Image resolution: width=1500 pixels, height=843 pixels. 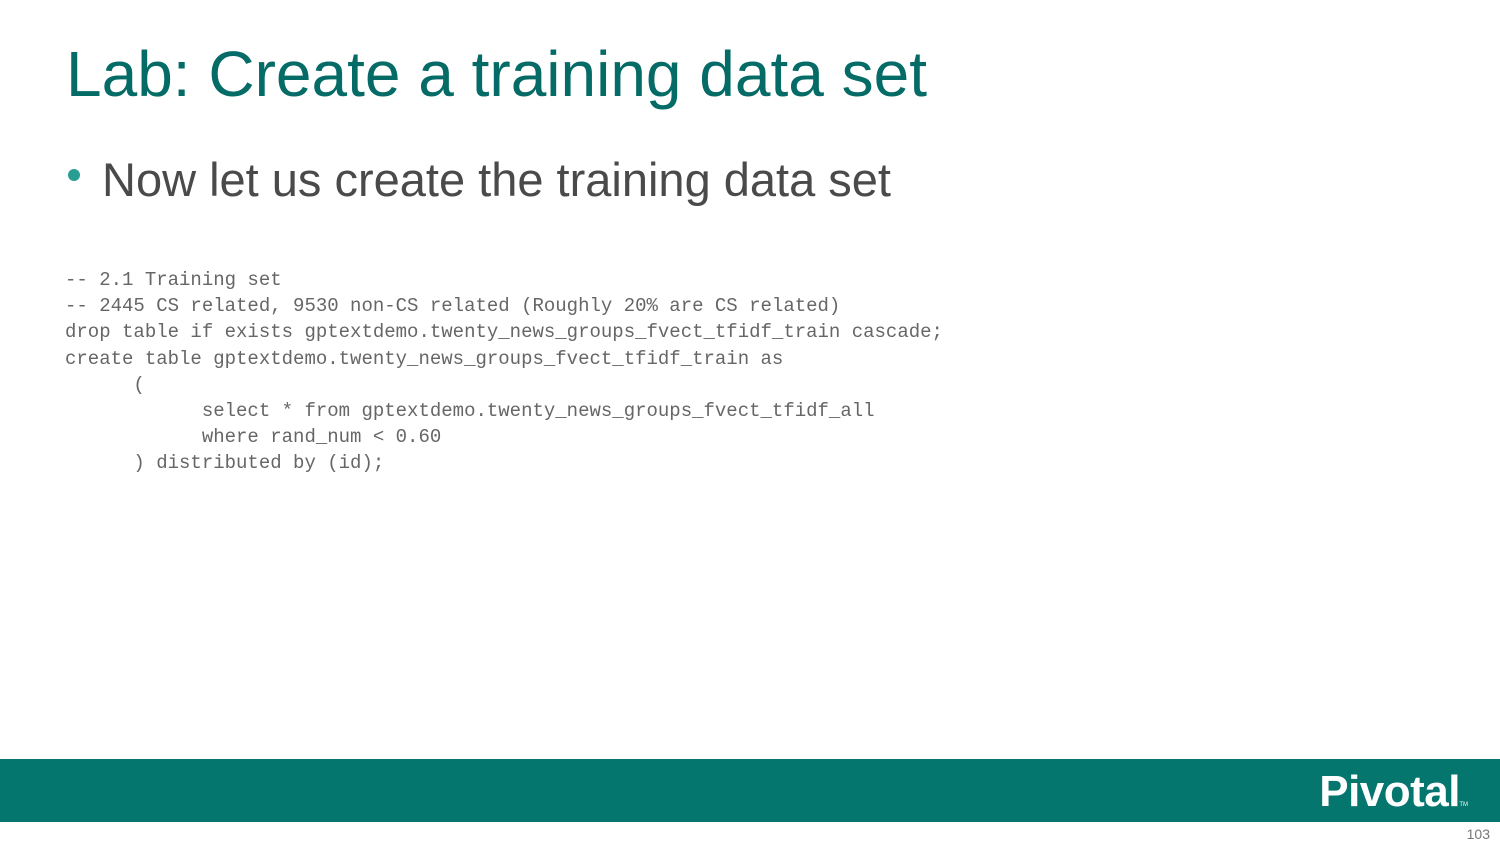 I want to click on code-line: -- 2.1 Training set, so click(x=173, y=280).